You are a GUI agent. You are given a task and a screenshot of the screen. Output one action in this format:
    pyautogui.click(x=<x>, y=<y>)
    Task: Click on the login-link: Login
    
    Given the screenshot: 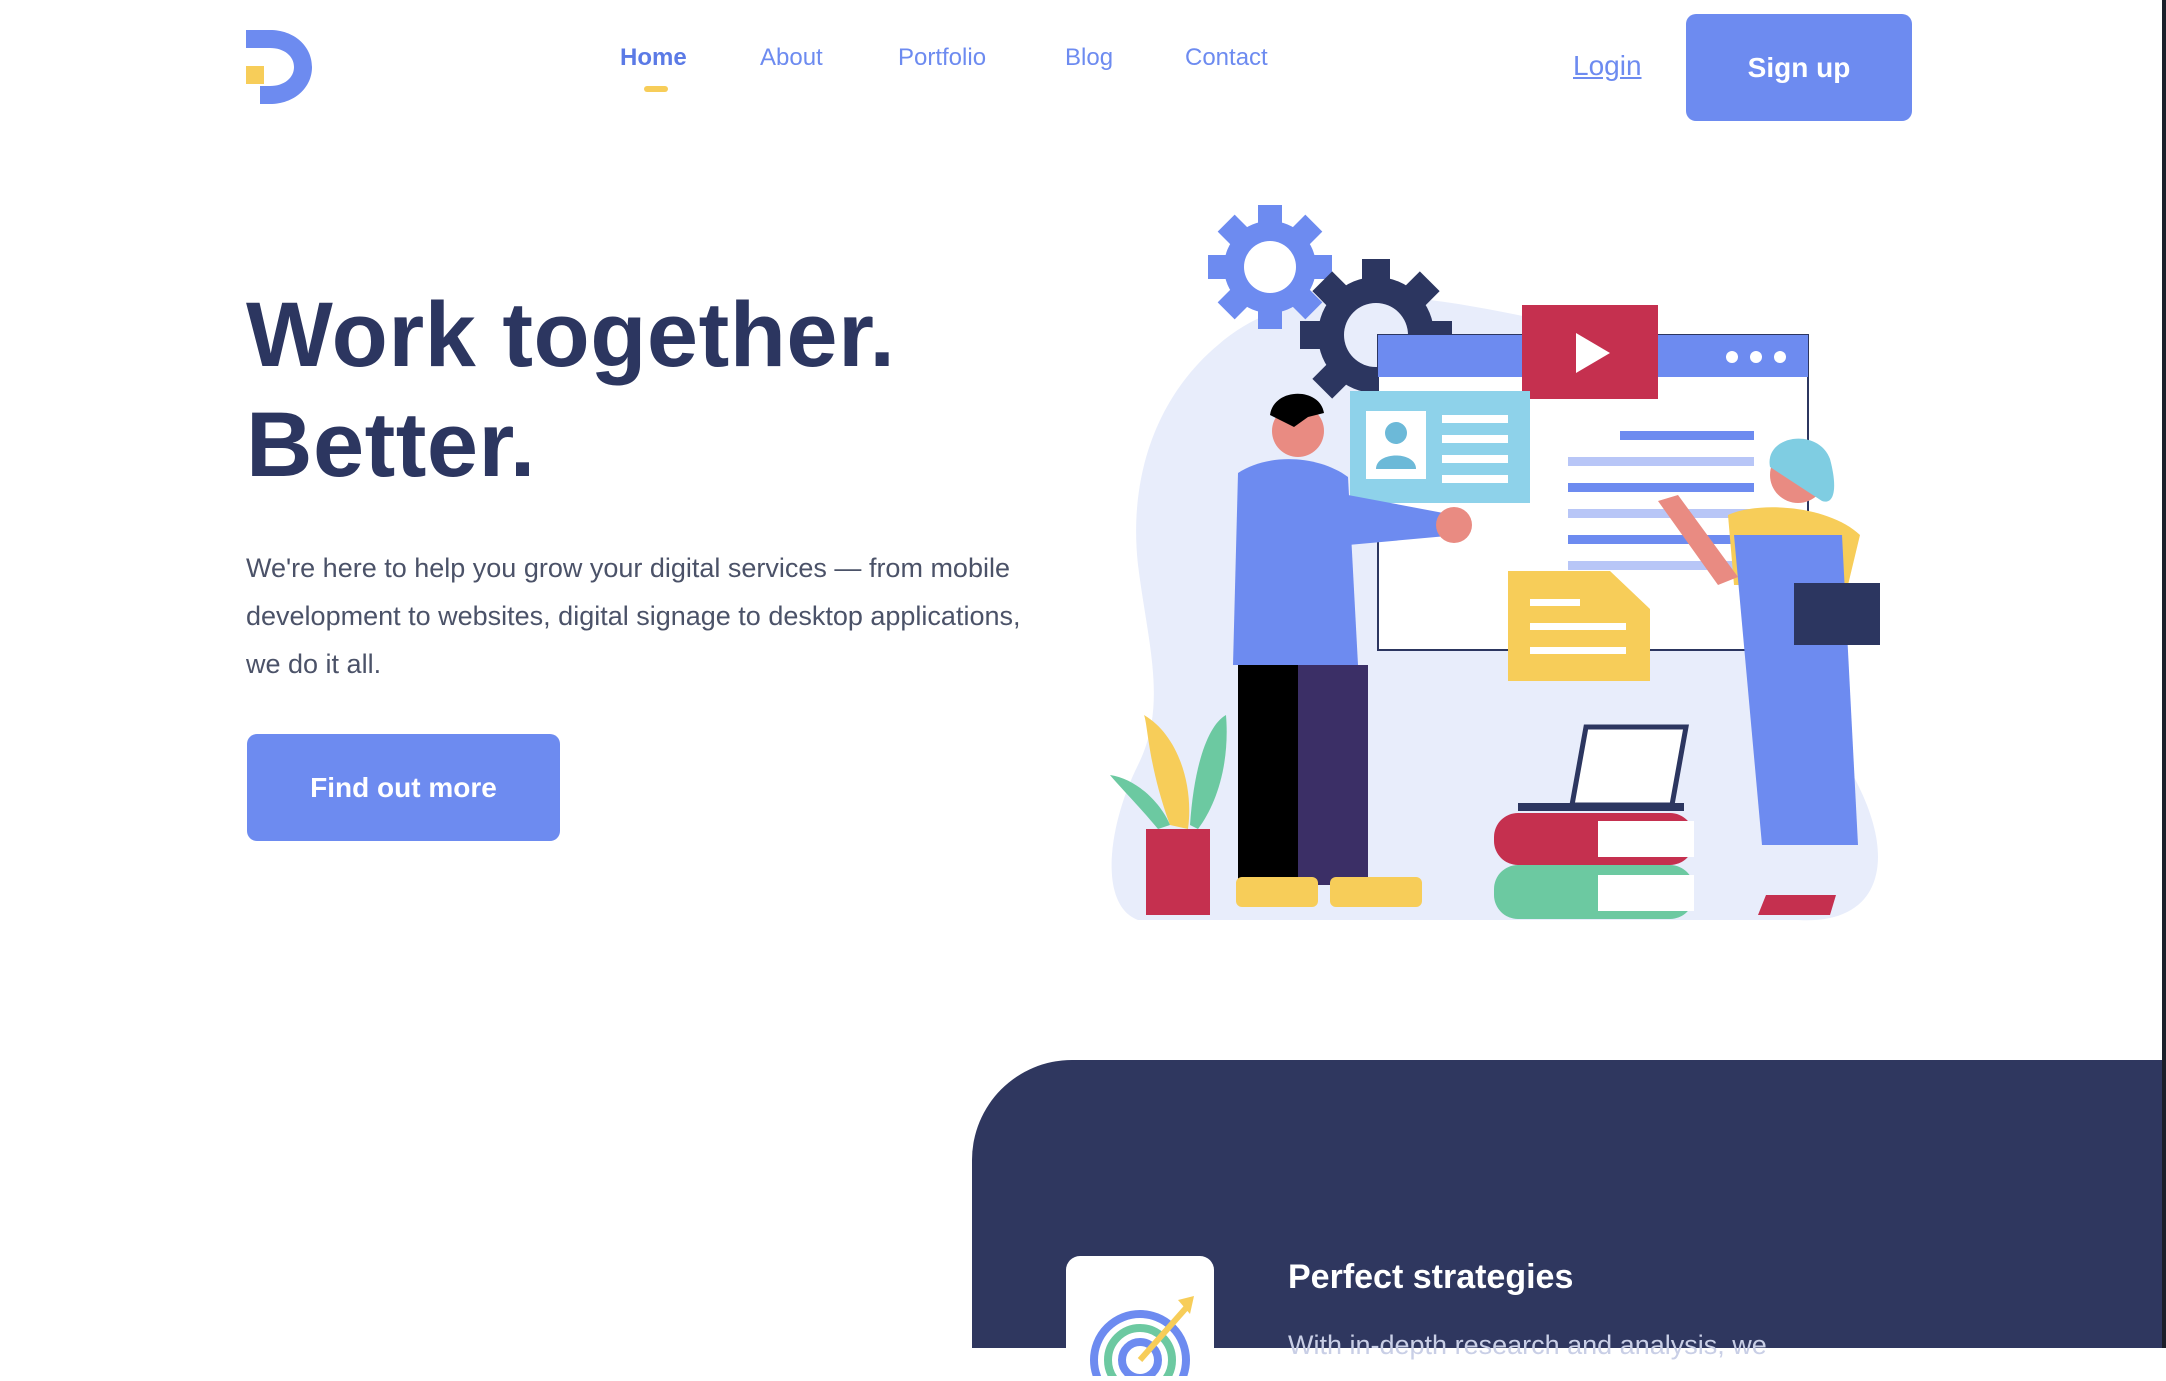 What is the action you would take?
    pyautogui.click(x=1607, y=66)
    